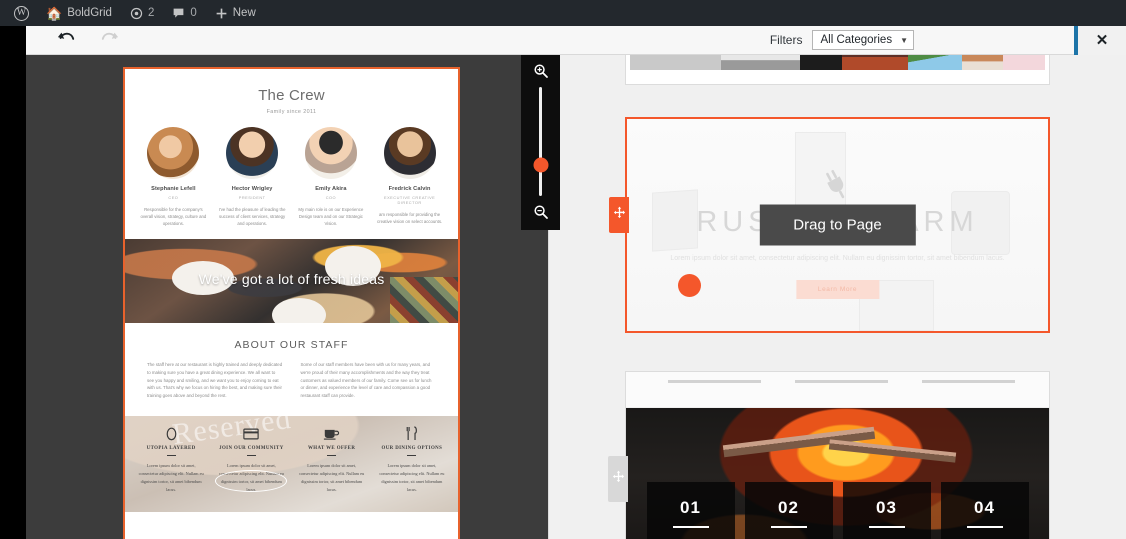  Describe the element at coordinates (837, 510) in the screenshot. I see `numbered-cards-row: 01 MARKETING 02 CONSULTING 03 BRANDING` at that location.